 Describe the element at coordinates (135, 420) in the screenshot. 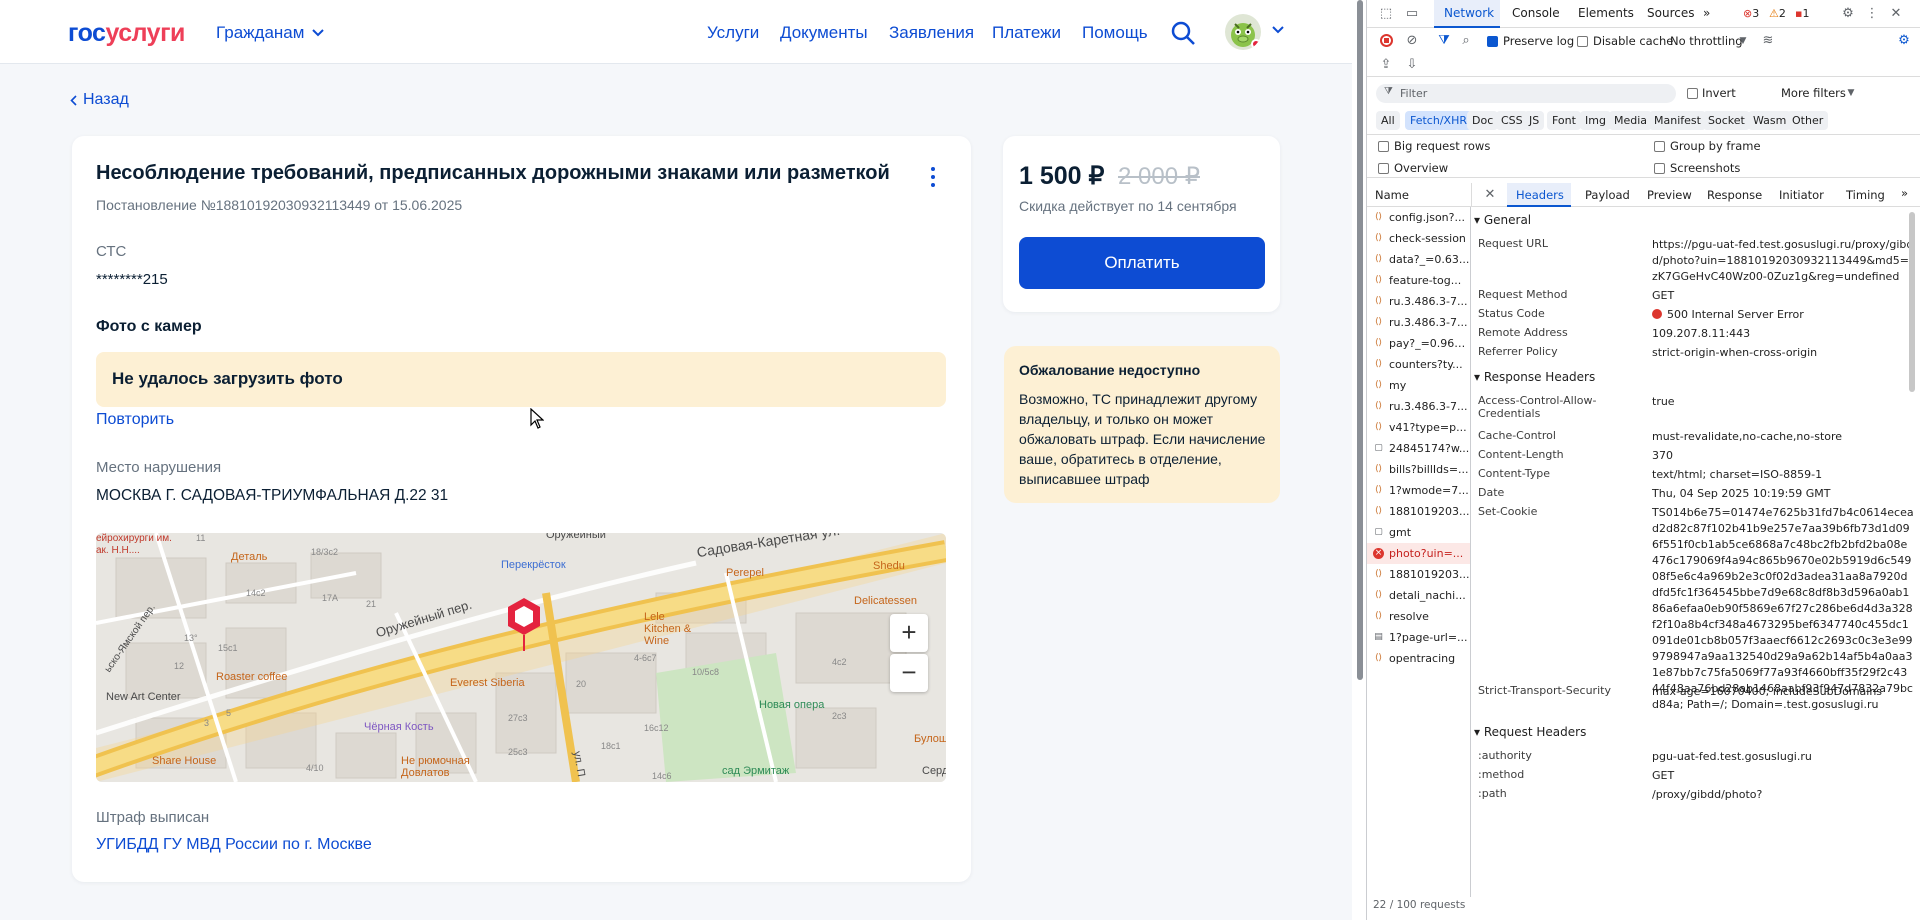

I see `retry-link: Повторить` at that location.